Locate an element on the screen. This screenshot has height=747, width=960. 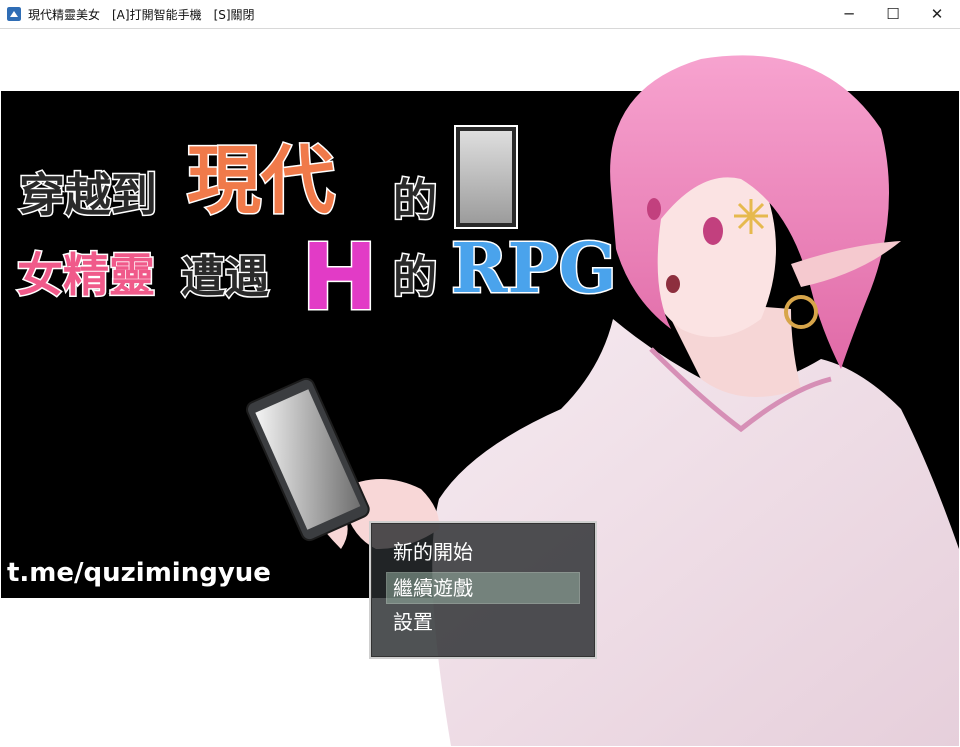
title-command-window: 新的開始 繼續遊戲 設置 is located at coordinates (483, 590).